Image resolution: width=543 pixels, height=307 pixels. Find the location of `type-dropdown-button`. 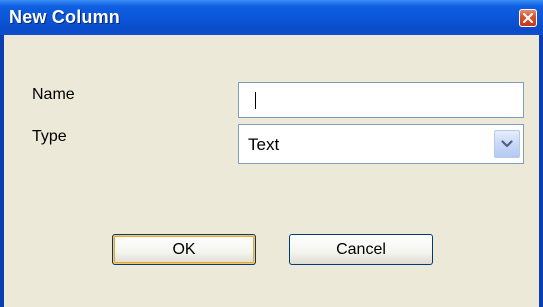

type-dropdown-button is located at coordinates (507, 144).